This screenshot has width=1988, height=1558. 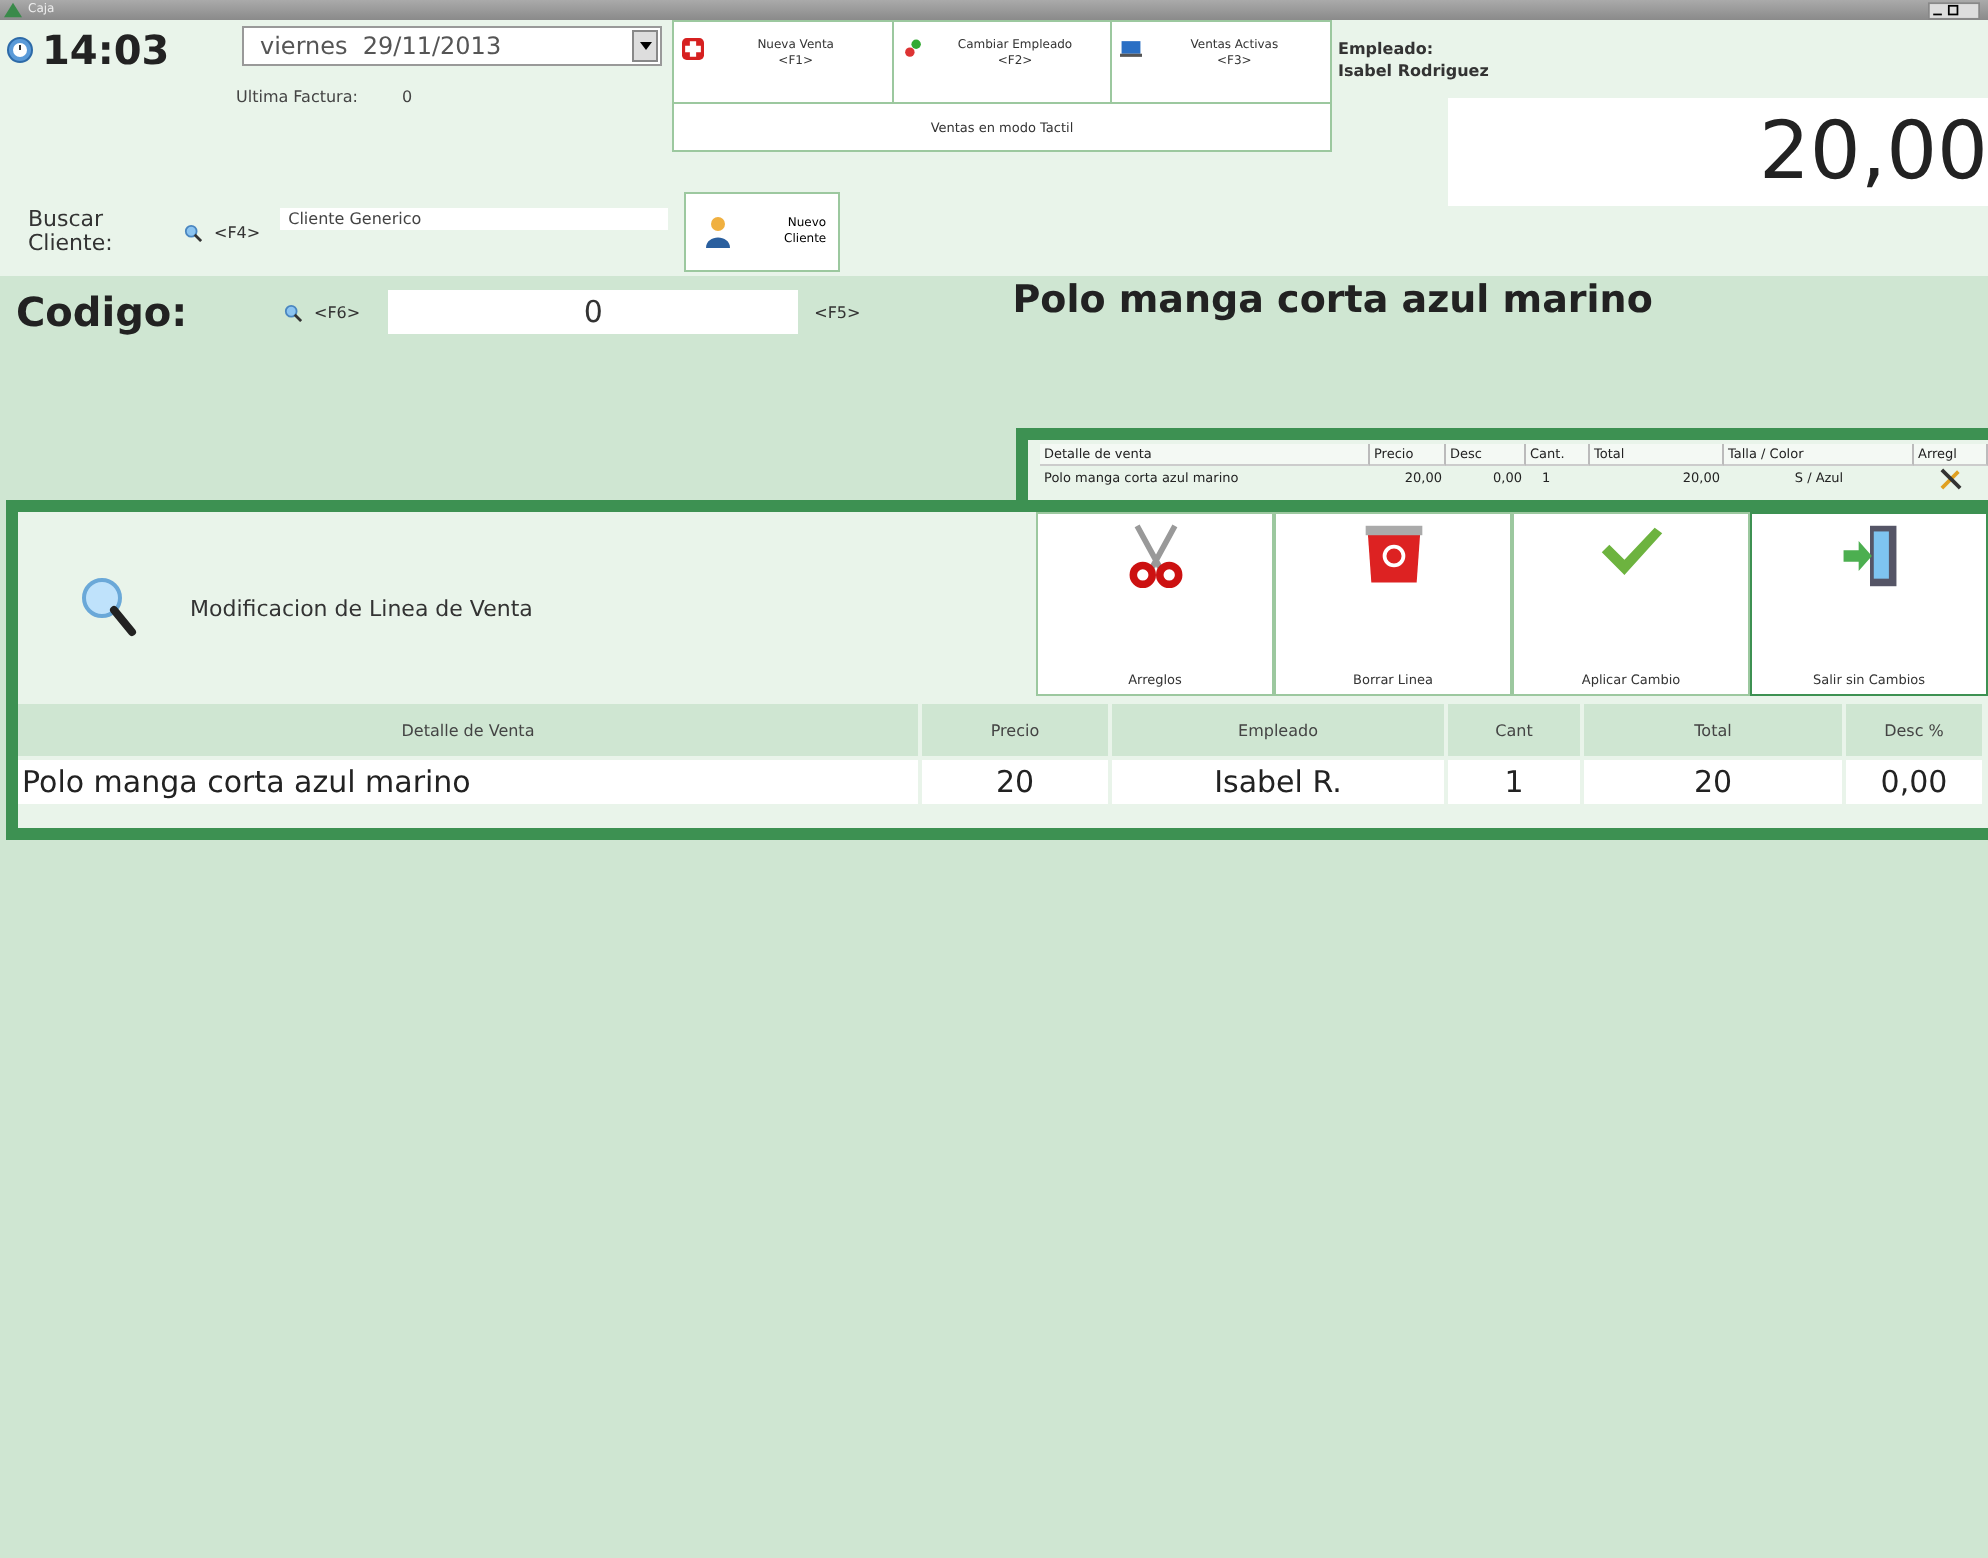 I want to click on table-cell: 1, so click(x=1516, y=782).